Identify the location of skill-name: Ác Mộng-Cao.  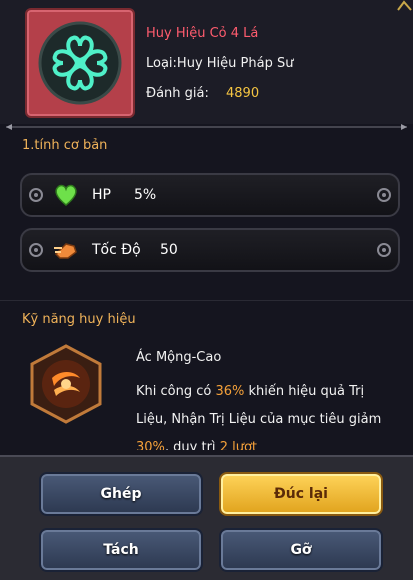
(179, 357).